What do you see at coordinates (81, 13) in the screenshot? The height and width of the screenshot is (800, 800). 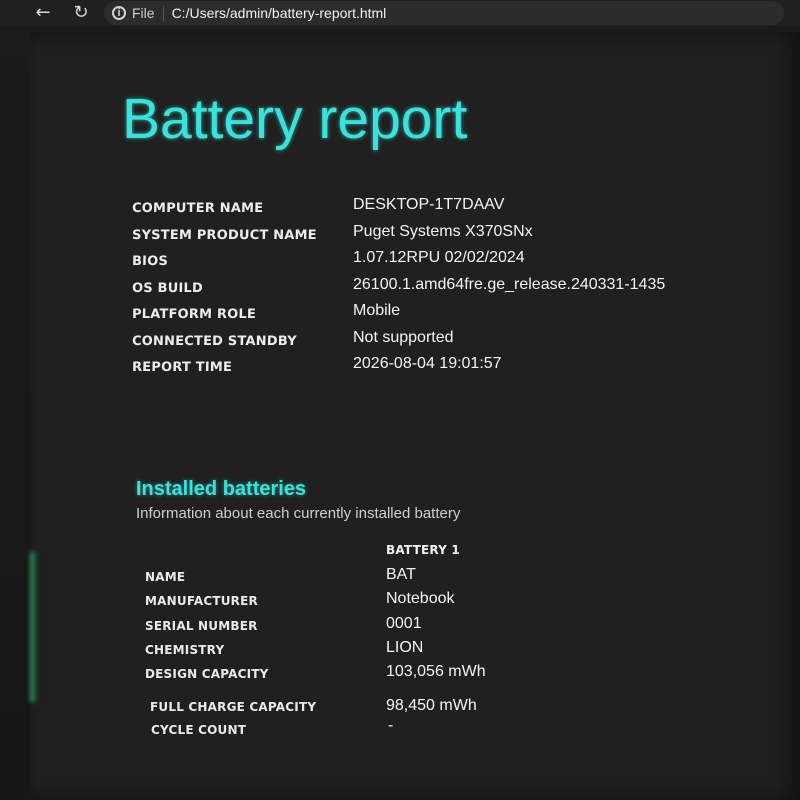 I see `refresh-icon: ↻` at bounding box center [81, 13].